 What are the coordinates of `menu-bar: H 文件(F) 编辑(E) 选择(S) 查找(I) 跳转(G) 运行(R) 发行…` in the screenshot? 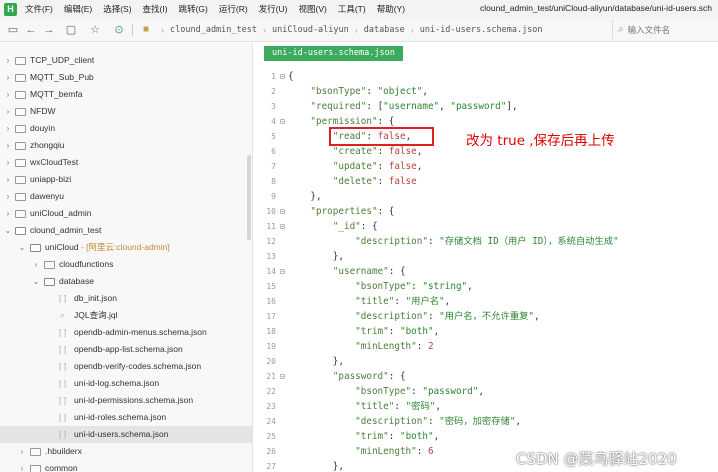 It's located at (359, 9).